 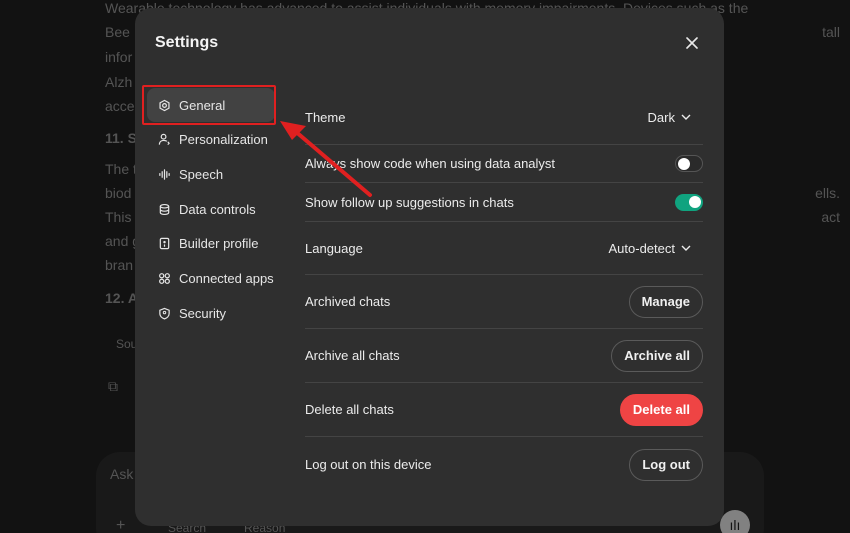 What do you see at coordinates (504, 302) in the screenshot?
I see `archived-chats-row: Archived chats Manage` at bounding box center [504, 302].